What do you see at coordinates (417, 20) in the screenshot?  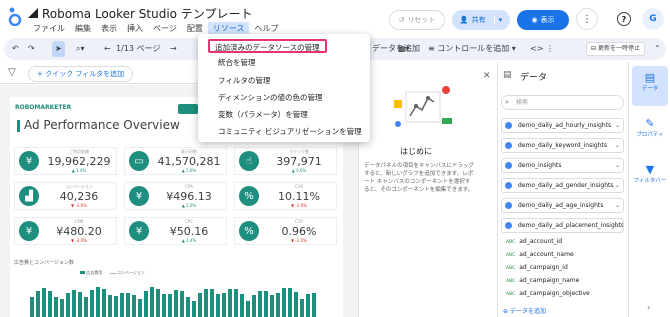 I see `reset-button: ↺ リセット` at bounding box center [417, 20].